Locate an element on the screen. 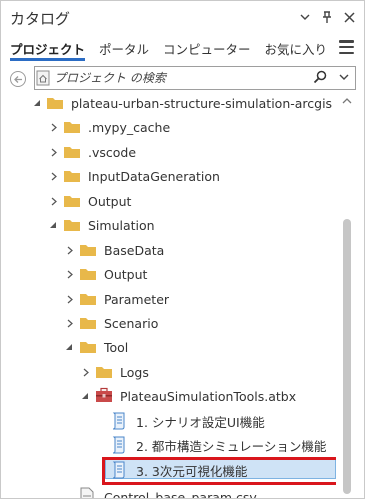  pin-icon is located at coordinates (327, 17).